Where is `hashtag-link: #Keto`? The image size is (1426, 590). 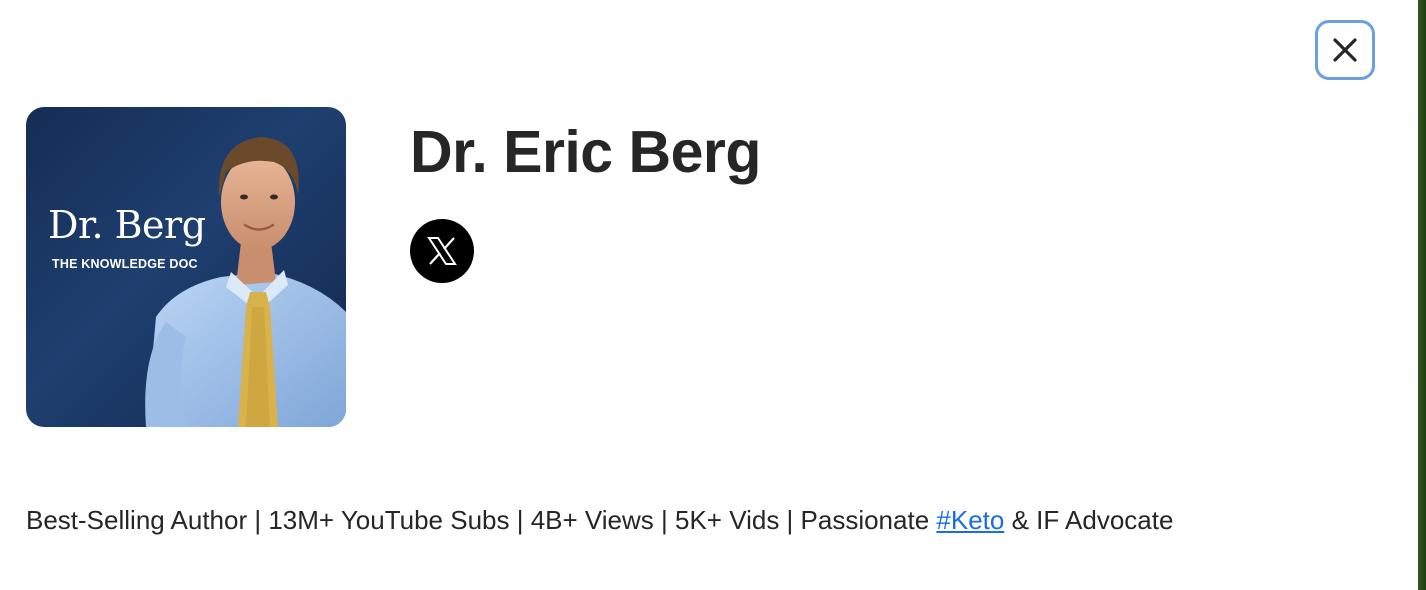
hashtag-link: #Keto is located at coordinates (970, 520).